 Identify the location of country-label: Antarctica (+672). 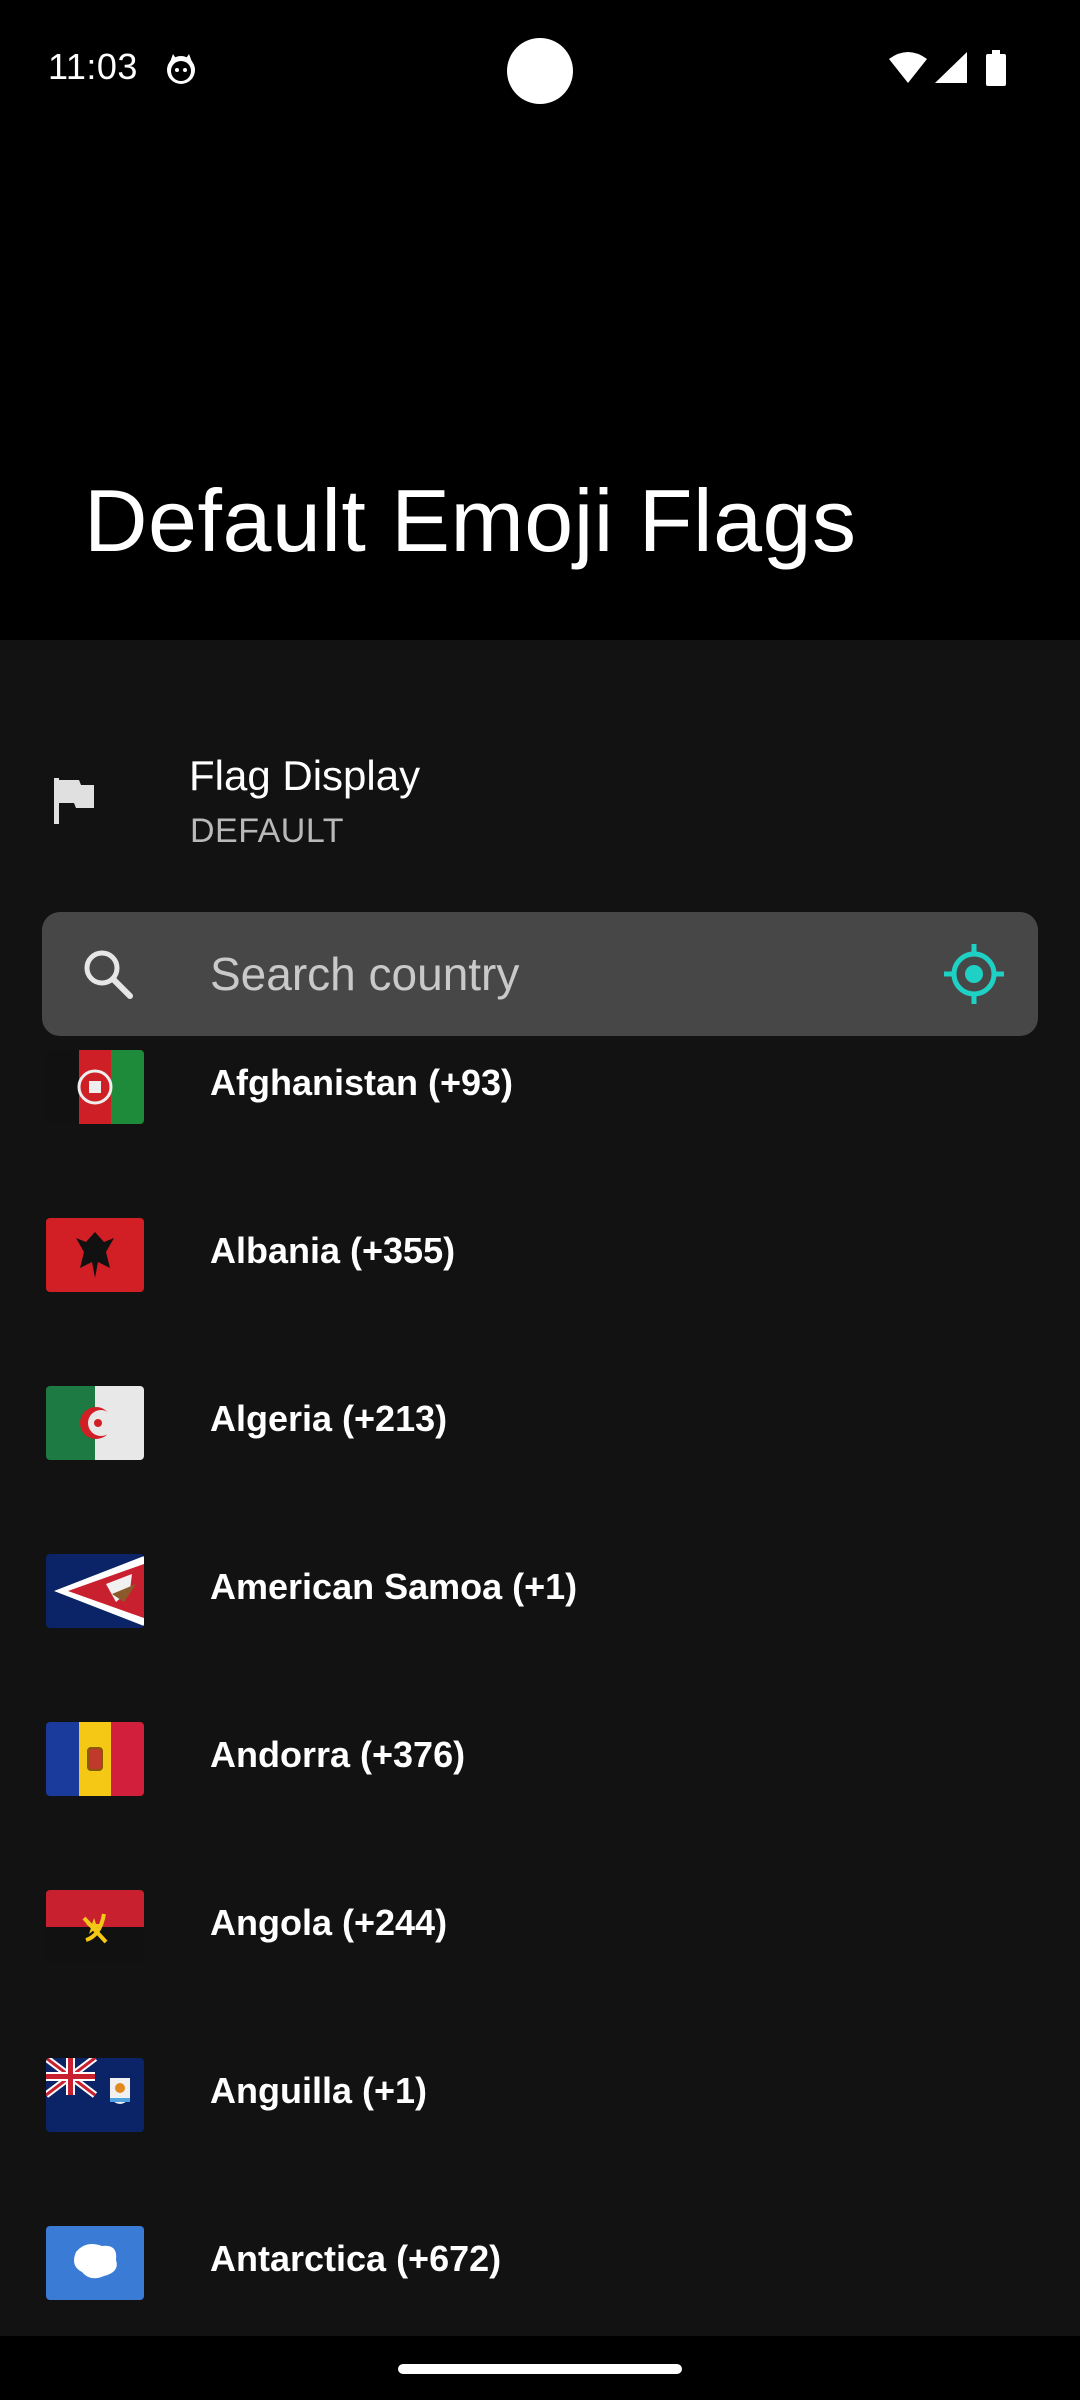
(356, 2258).